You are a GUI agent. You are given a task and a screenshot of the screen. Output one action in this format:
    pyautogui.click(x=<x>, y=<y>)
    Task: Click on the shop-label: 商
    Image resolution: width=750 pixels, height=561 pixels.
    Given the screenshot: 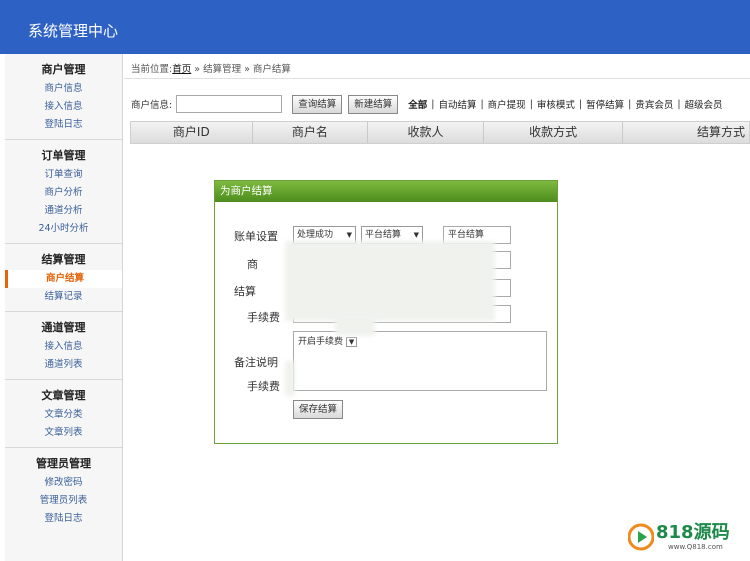 What is the action you would take?
    pyautogui.click(x=252, y=264)
    